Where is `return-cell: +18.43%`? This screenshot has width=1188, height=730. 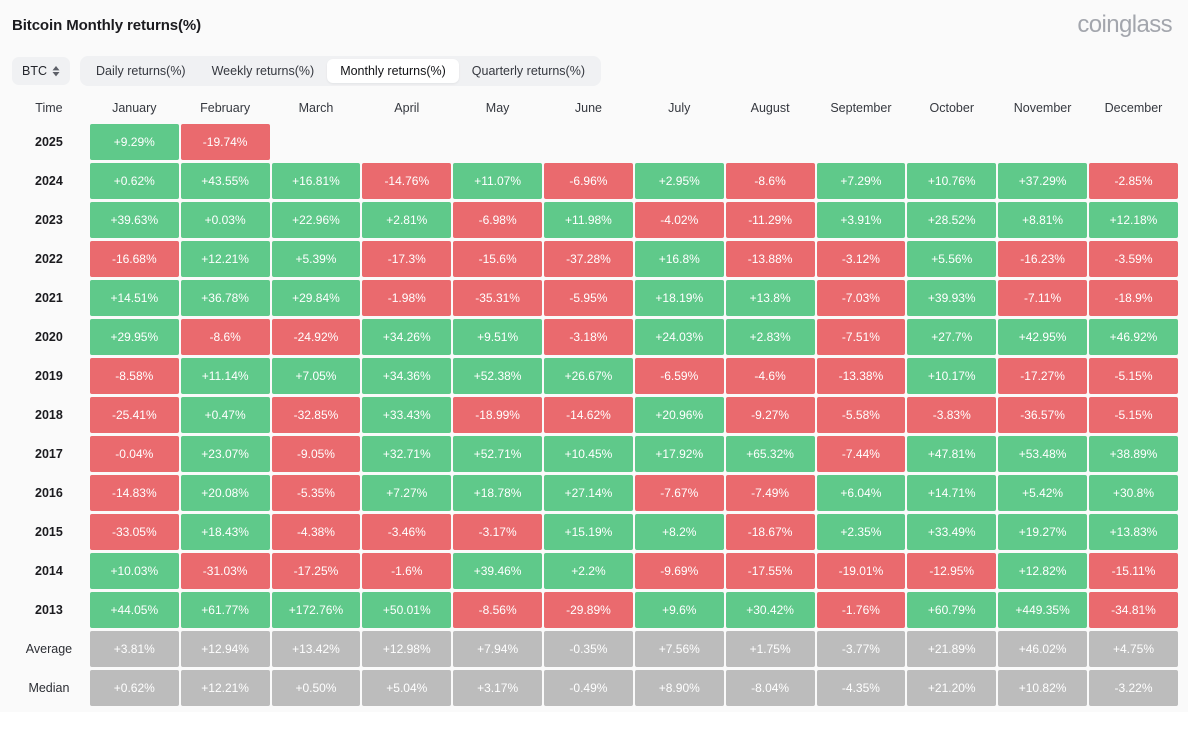
return-cell: +18.43% is located at coordinates (225, 532).